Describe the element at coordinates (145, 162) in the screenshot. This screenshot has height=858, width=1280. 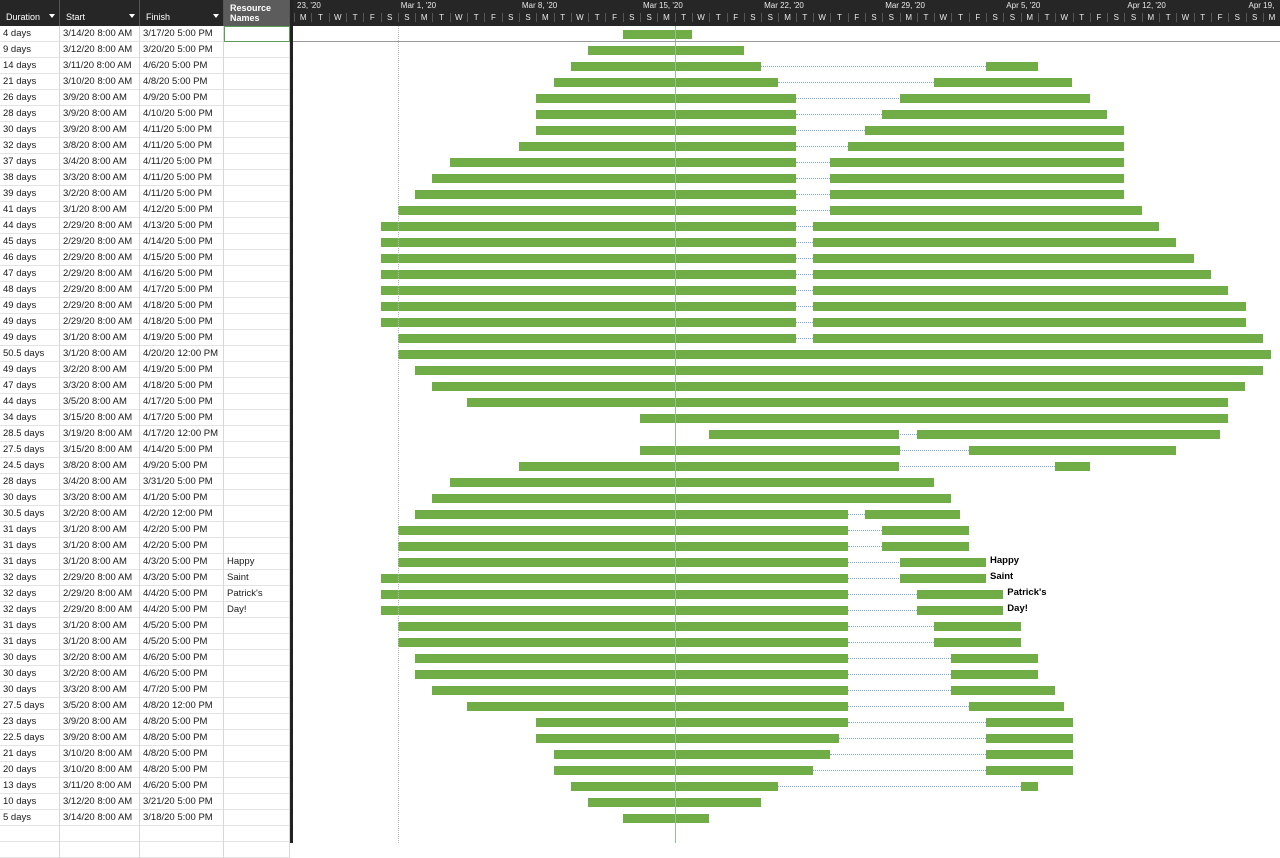
I see `task-row: 37 days 3/4/20 8:00 AM 4/11/20 5:00 PM` at that location.